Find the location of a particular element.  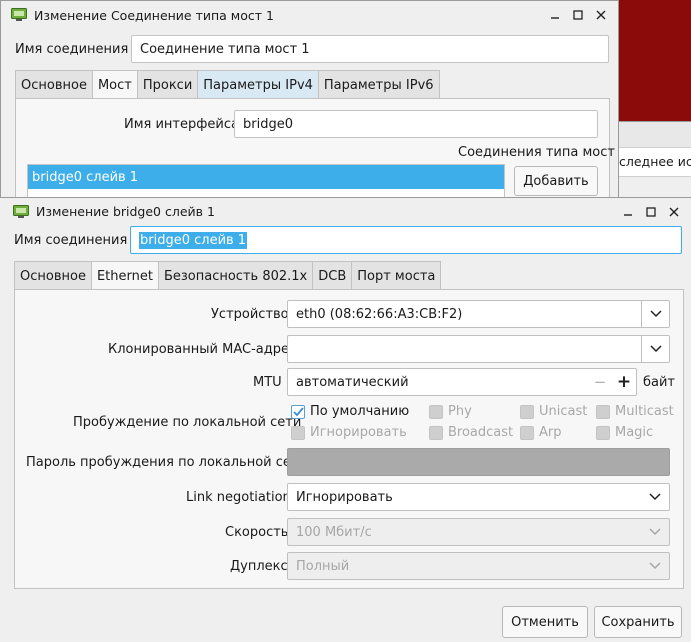

partial-column-header: следнее исп is located at coordinates (655, 161).